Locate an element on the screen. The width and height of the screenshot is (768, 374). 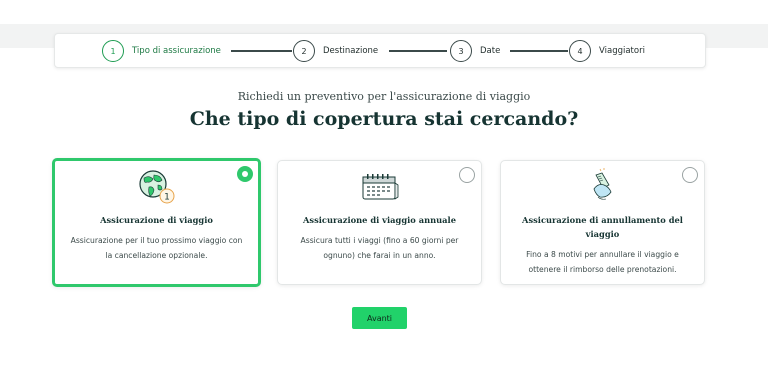
svg-text: 1 is located at coordinates (167, 198).